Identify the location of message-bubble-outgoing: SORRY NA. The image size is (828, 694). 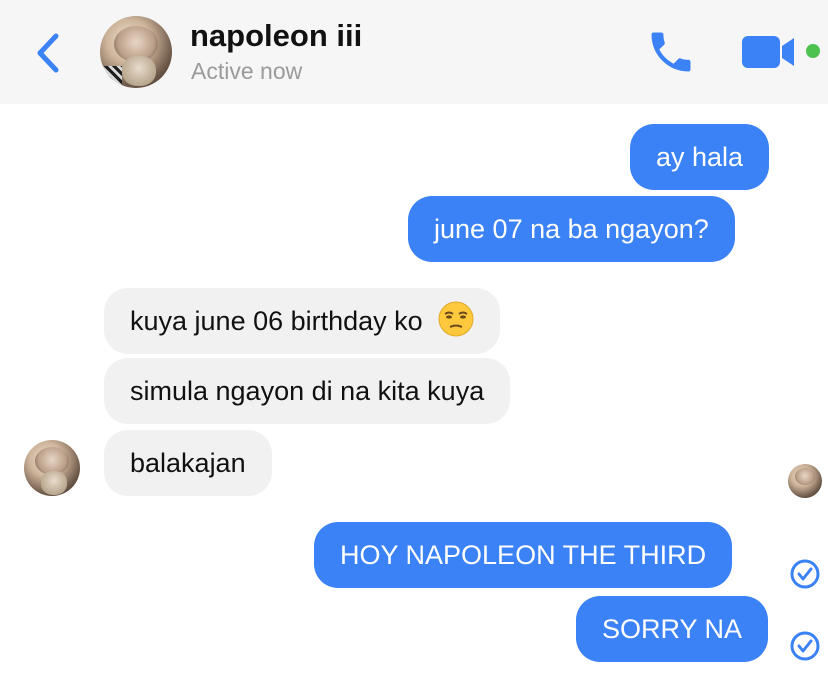
(672, 629).